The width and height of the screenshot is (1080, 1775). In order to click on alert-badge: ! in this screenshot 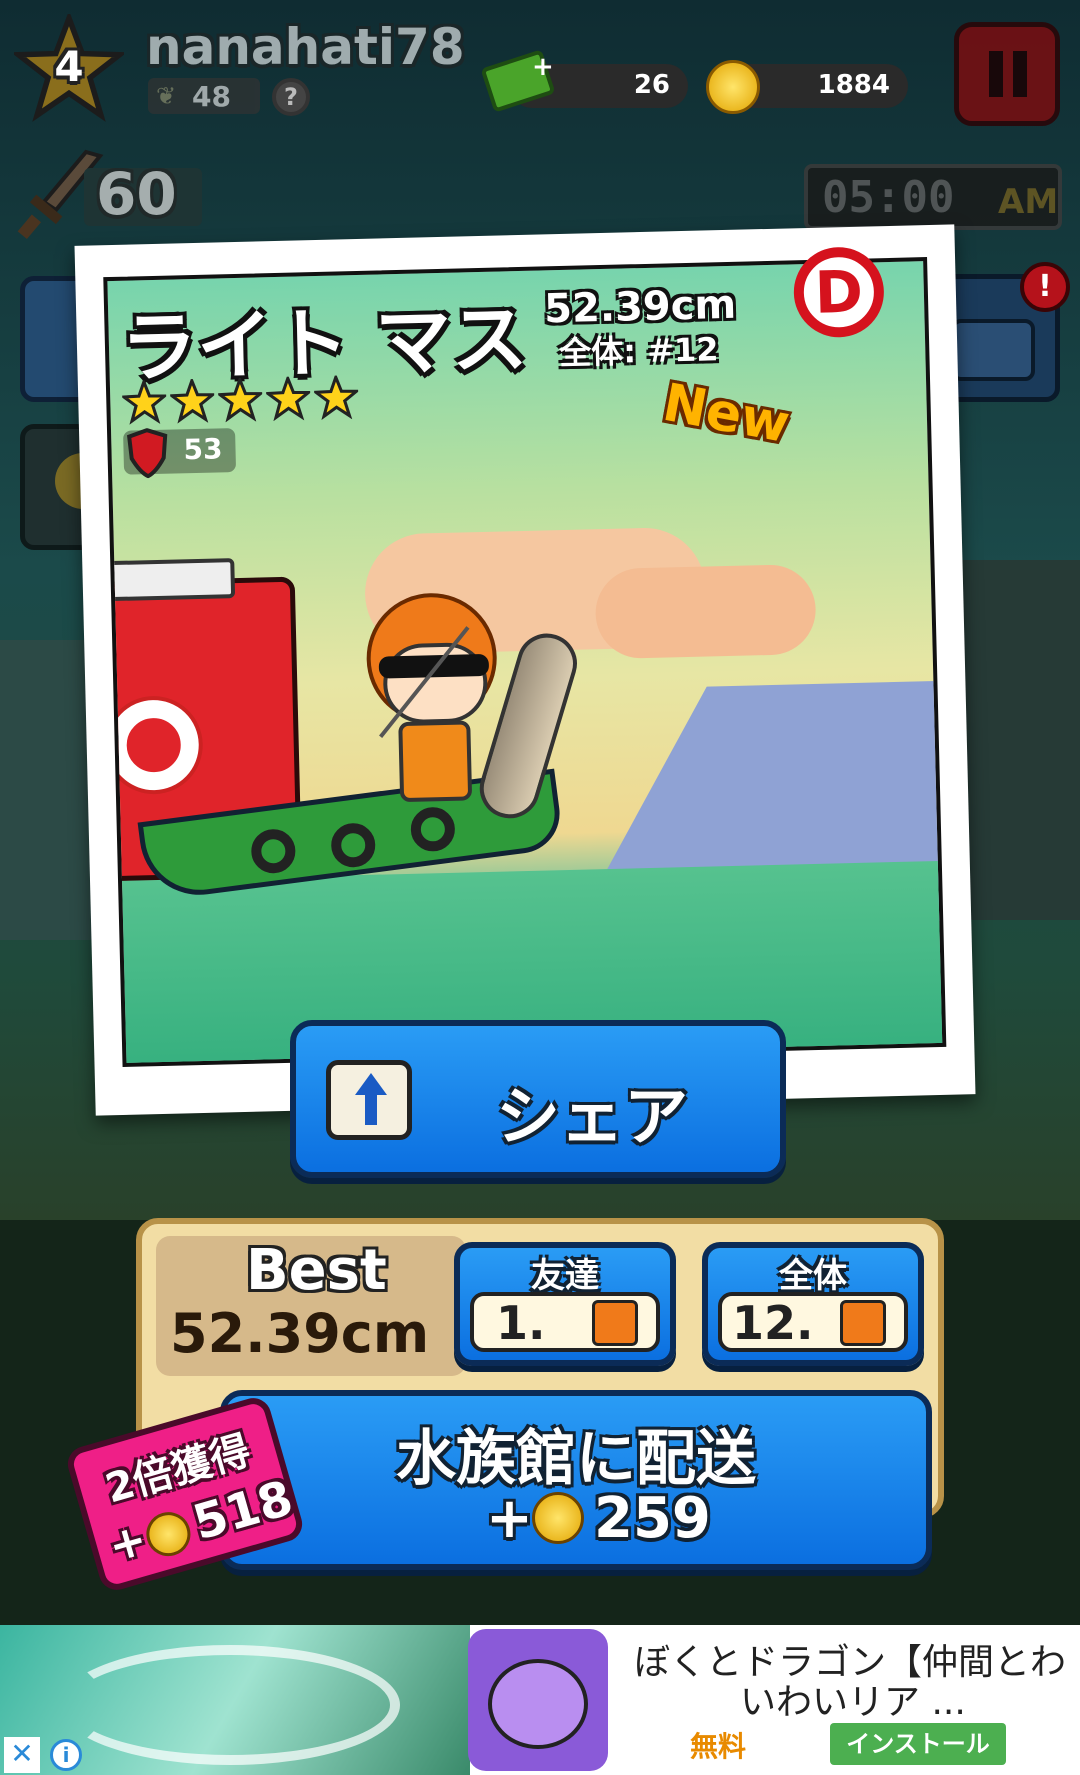, I will do `click(1045, 287)`.